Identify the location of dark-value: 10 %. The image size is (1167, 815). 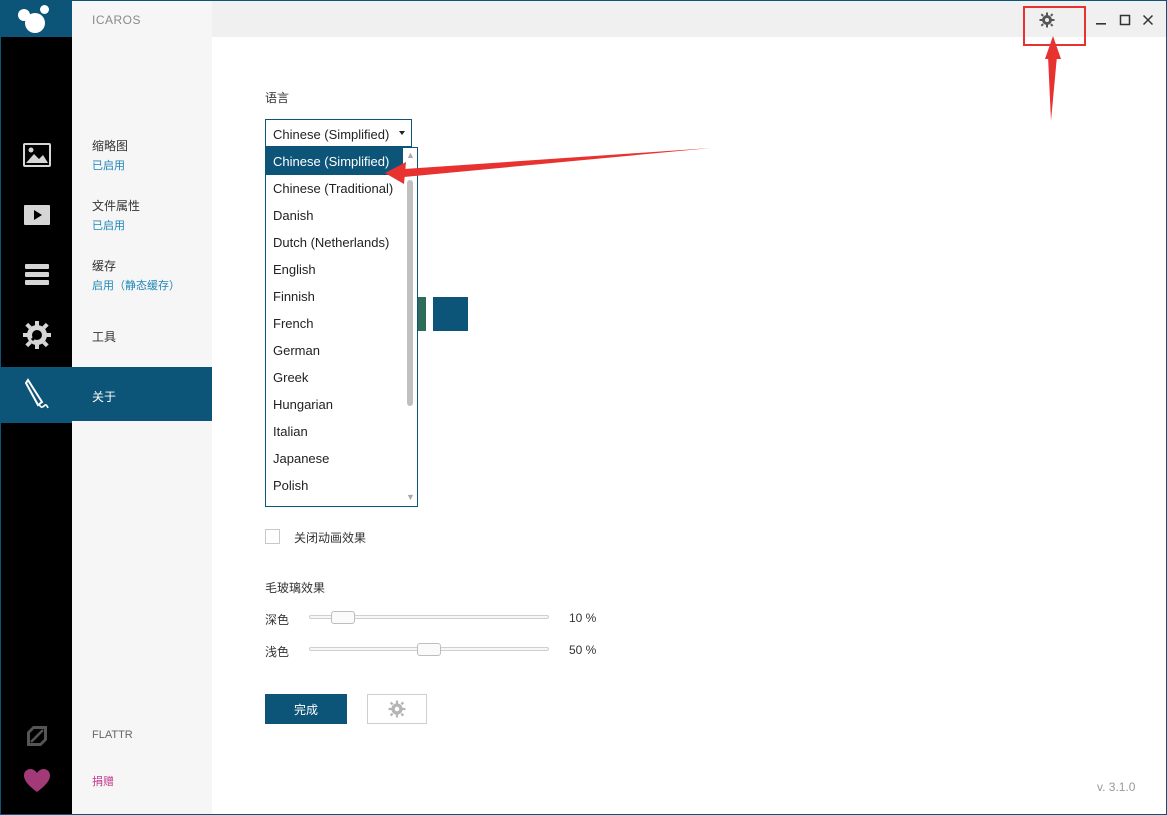
(583, 618).